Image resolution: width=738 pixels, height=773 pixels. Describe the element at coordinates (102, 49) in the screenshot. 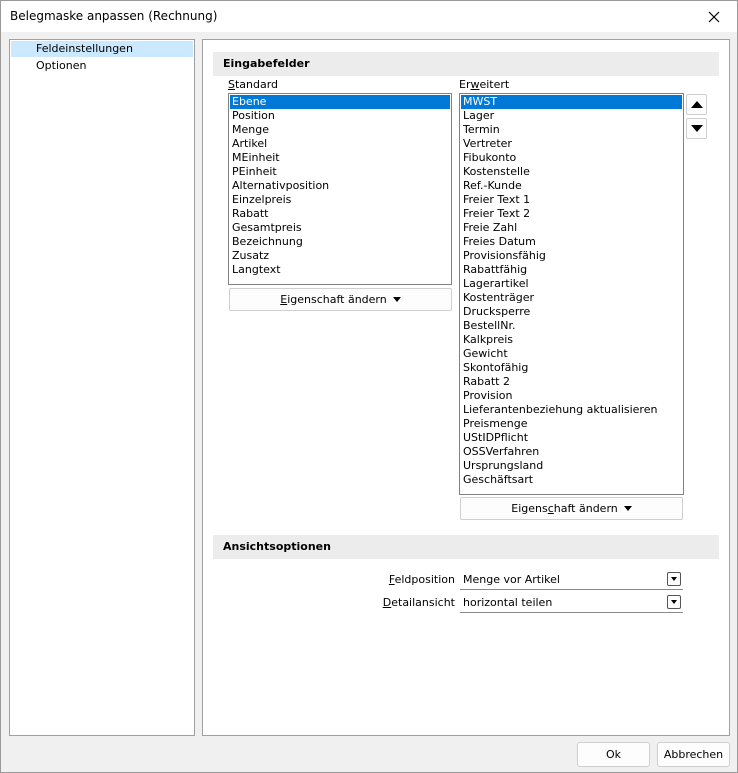

I see `nav-item-feldeinstellungen: Feldeinstellungen` at that location.